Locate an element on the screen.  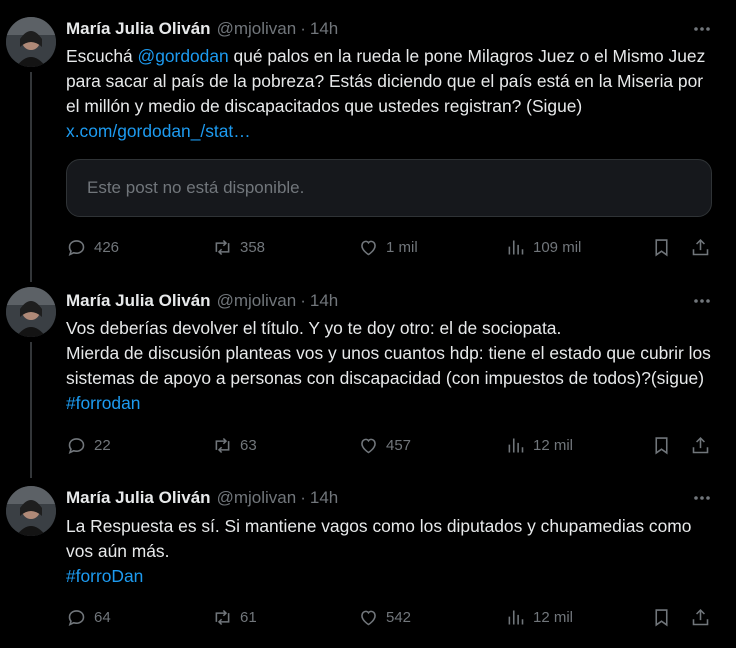
views-button: 109 mil is located at coordinates (543, 247).